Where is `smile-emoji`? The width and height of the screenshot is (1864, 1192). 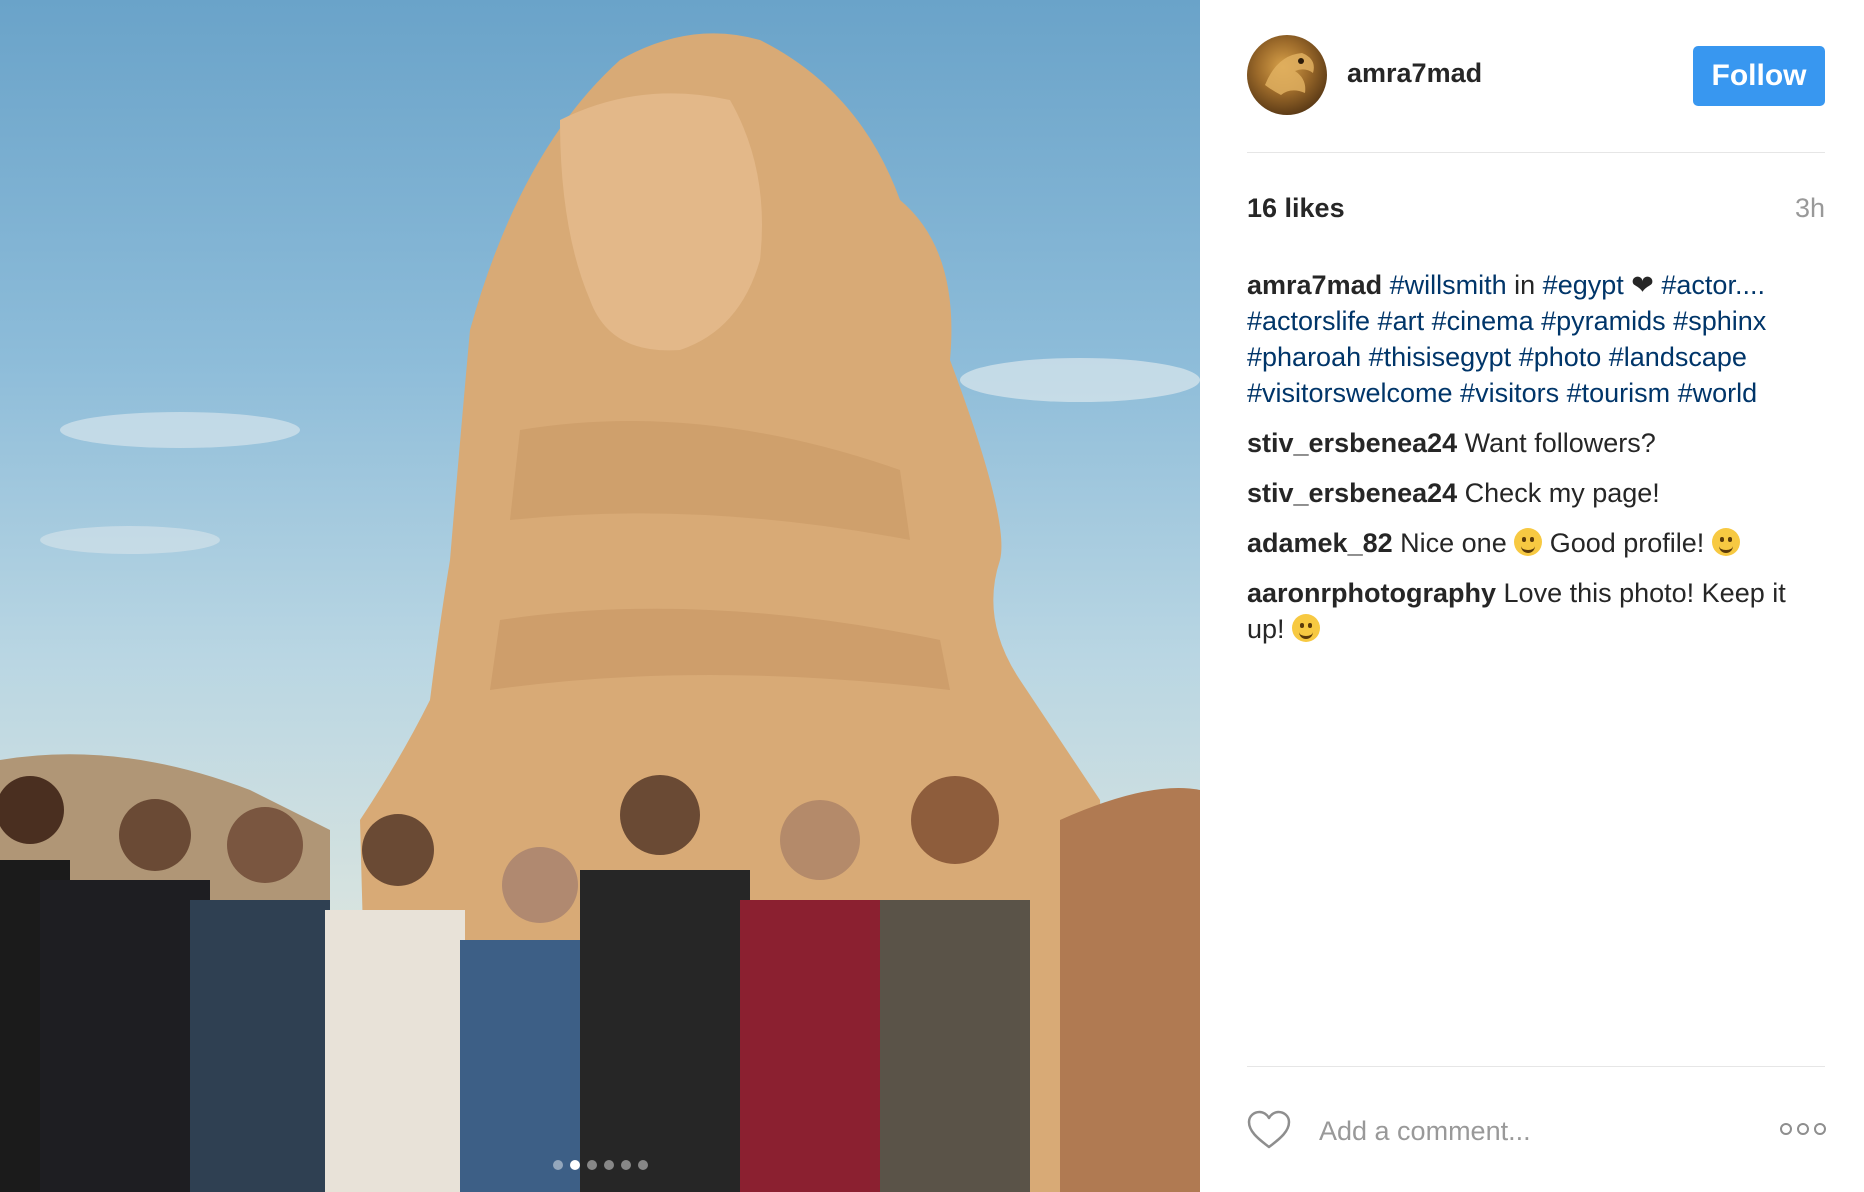
smile-emoji is located at coordinates (1306, 628).